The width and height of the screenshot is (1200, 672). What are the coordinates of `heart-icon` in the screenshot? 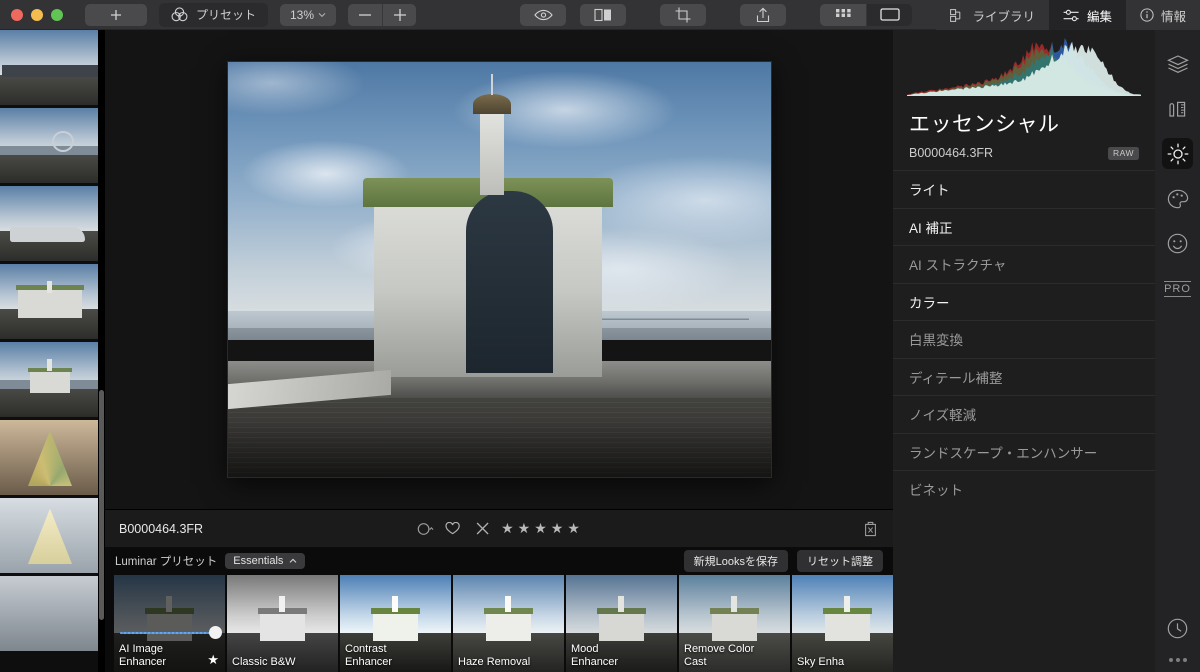 It's located at (452, 528).